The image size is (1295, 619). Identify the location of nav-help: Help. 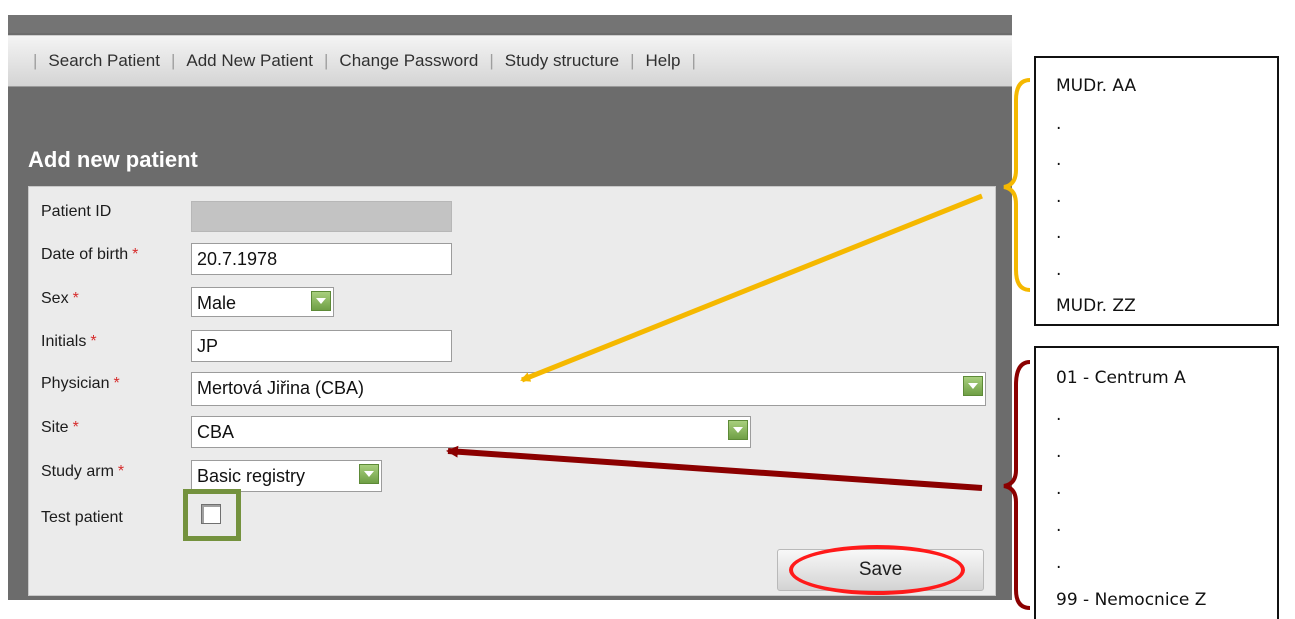
(663, 61).